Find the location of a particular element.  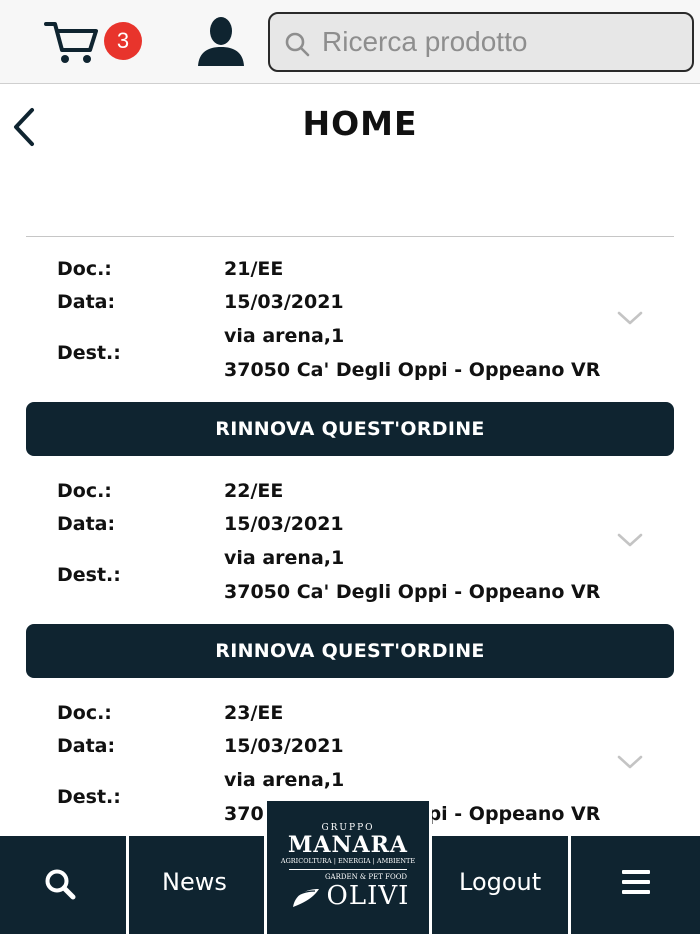

nav-news-button: News is located at coordinates (196, 885).